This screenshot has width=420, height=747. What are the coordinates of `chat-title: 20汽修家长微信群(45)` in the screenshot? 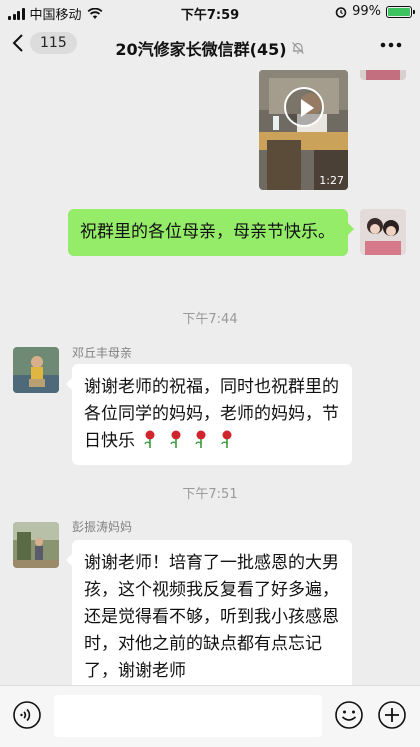 It's located at (201, 49).